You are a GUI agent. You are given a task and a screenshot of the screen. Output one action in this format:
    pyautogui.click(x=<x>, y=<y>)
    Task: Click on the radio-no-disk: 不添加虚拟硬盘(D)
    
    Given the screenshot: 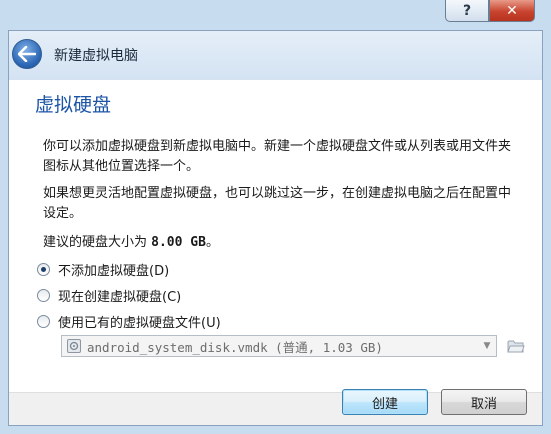 What is the action you would take?
    pyautogui.click(x=103, y=269)
    